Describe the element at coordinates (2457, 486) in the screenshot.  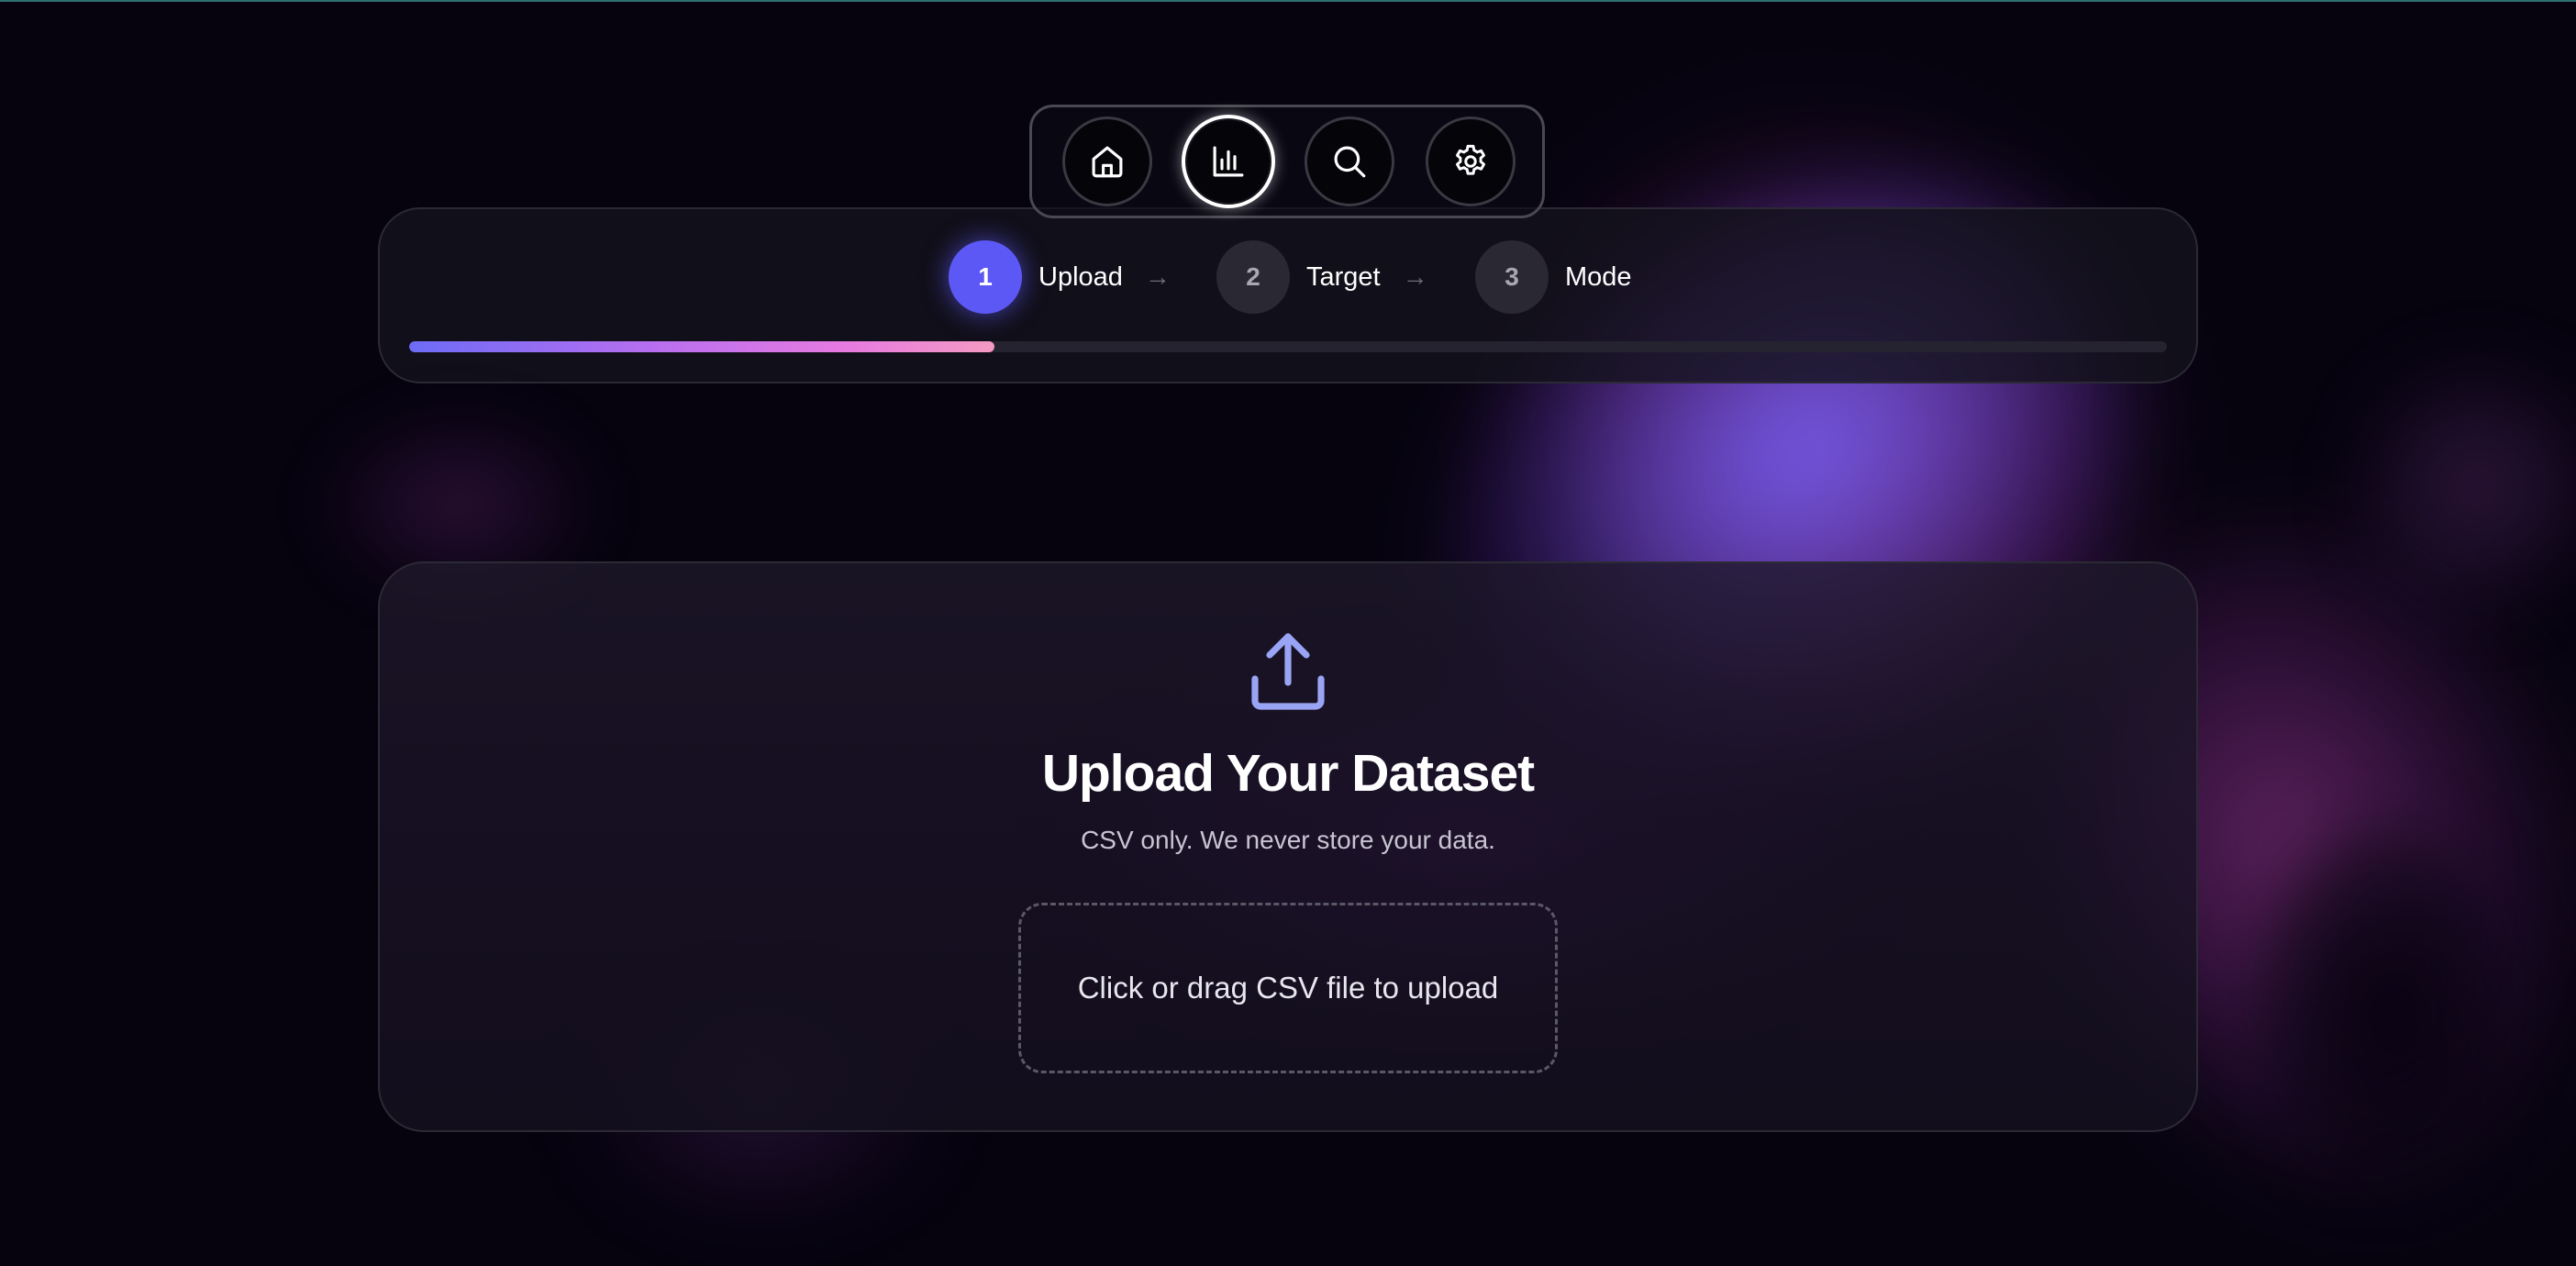
I see `background-glow-far-right` at that location.